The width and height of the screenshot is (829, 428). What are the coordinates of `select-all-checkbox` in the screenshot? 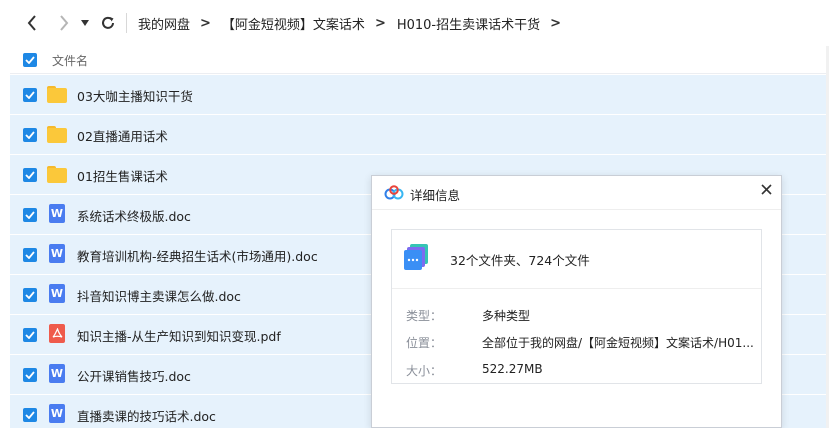 It's located at (30, 60).